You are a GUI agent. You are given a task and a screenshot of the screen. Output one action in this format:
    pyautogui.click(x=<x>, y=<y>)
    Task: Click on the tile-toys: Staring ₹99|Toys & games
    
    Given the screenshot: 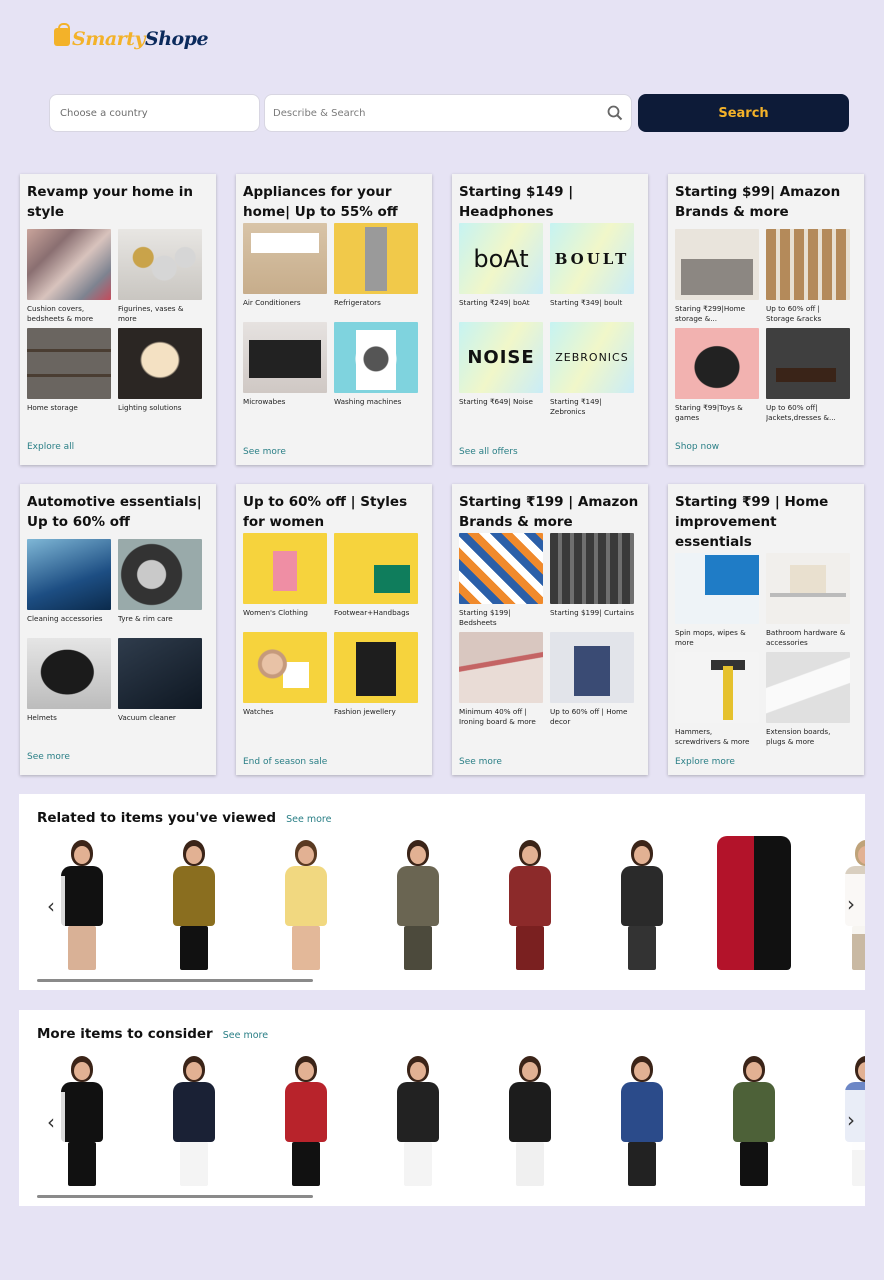 What is the action you would take?
    pyautogui.click(x=717, y=376)
    